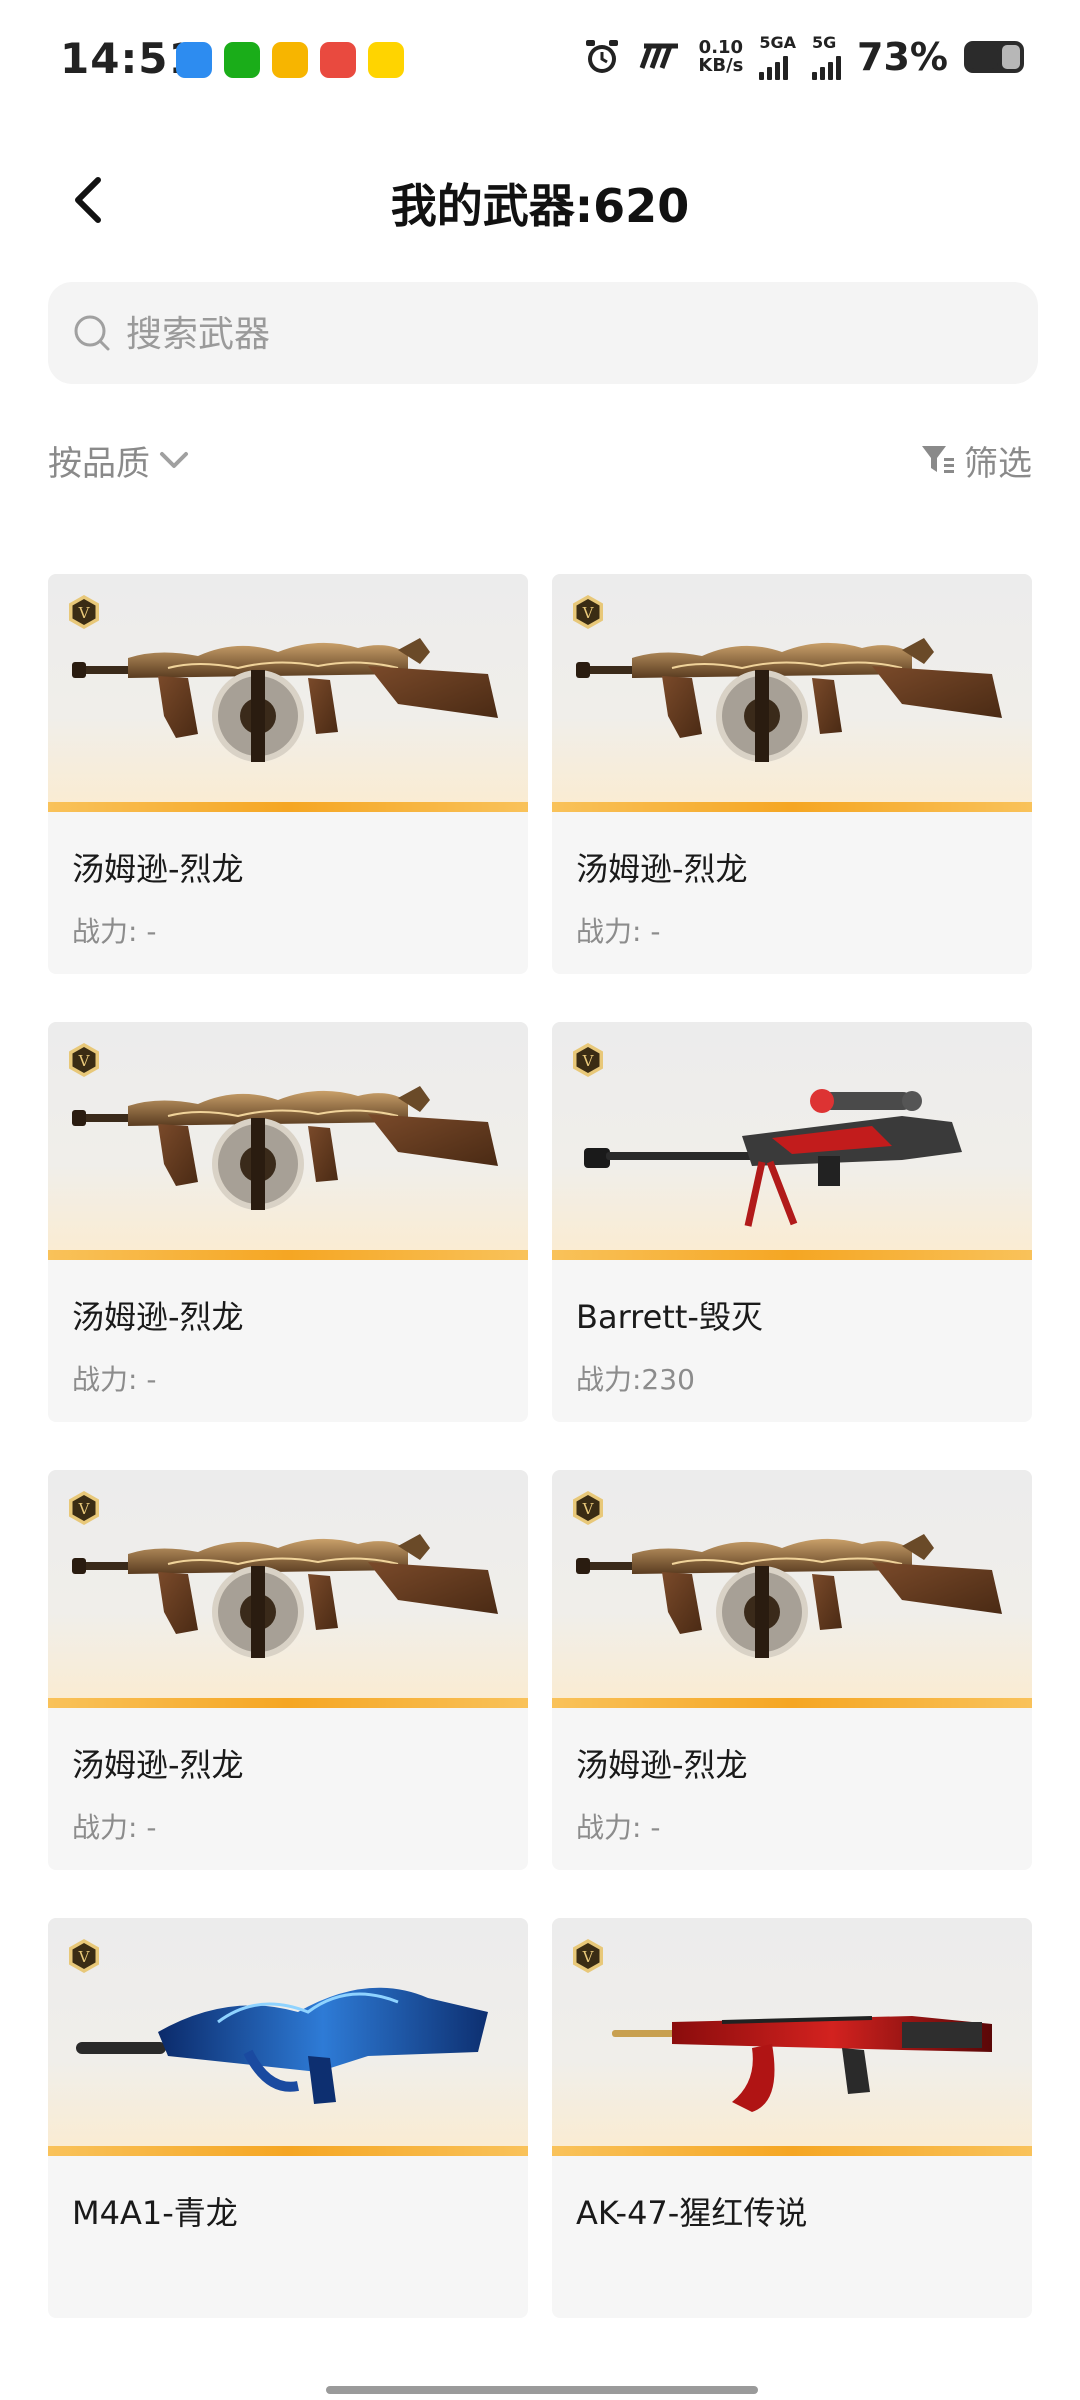 Image resolution: width=1080 pixels, height=2400 pixels. I want to click on alarm-icon, so click(602, 56).